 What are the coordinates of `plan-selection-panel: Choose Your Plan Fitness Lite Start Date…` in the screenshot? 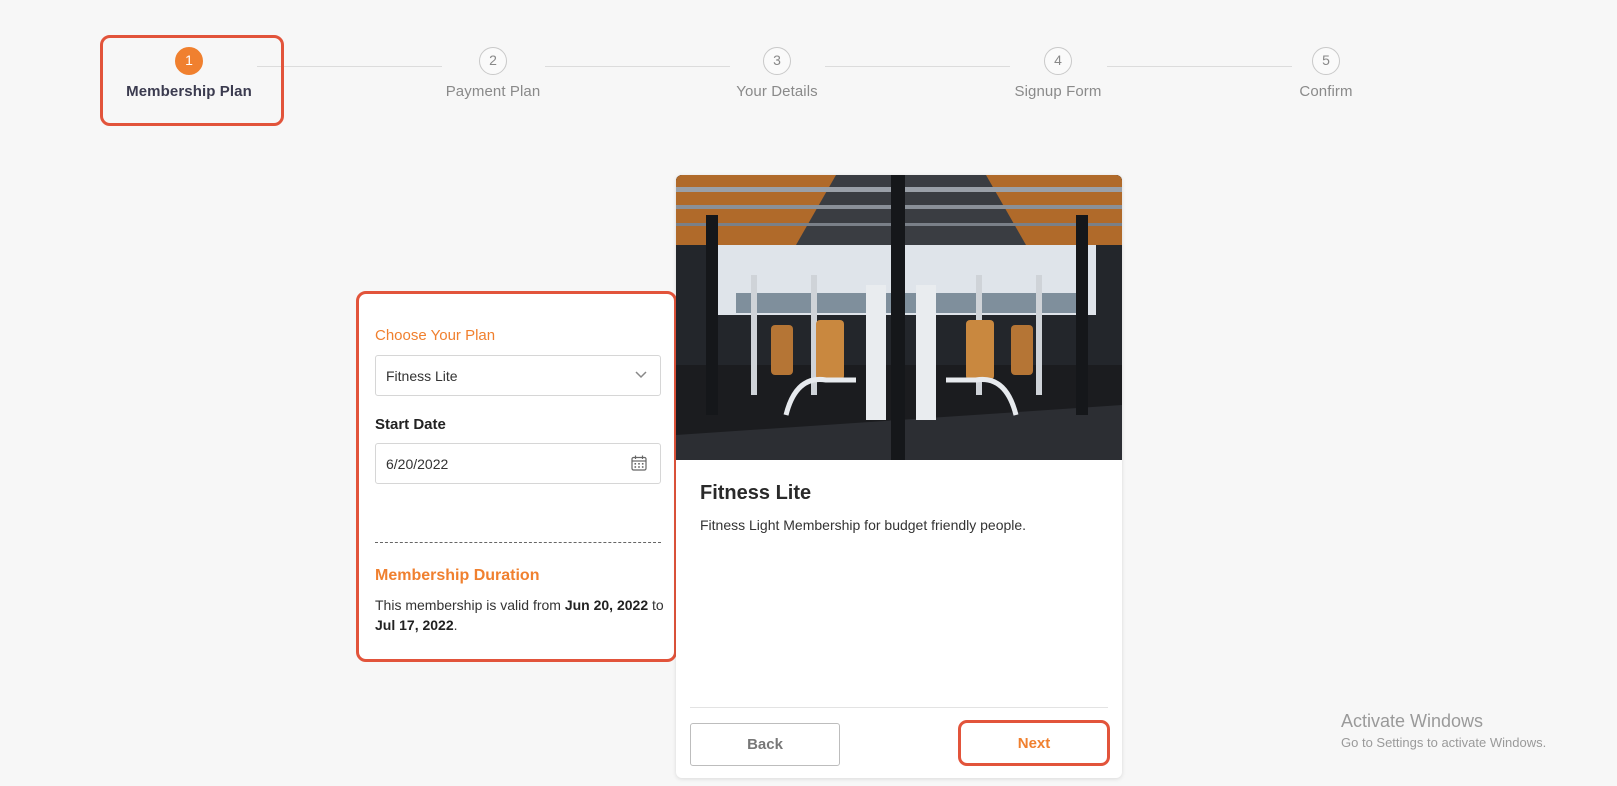 It's located at (516, 476).